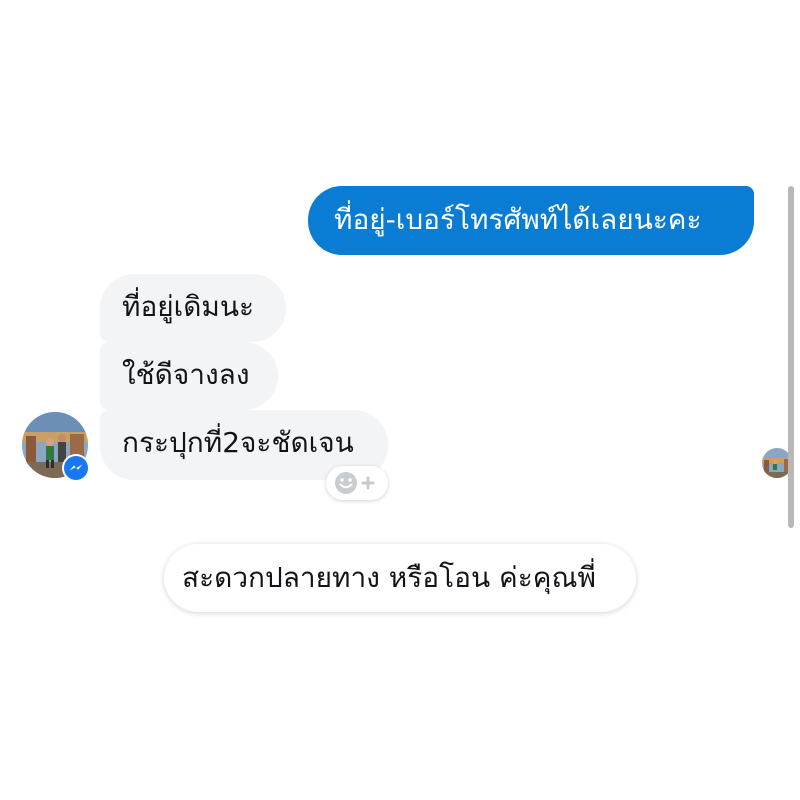 The width and height of the screenshot is (800, 800). I want to click on add-reaction-button, so click(357, 483).